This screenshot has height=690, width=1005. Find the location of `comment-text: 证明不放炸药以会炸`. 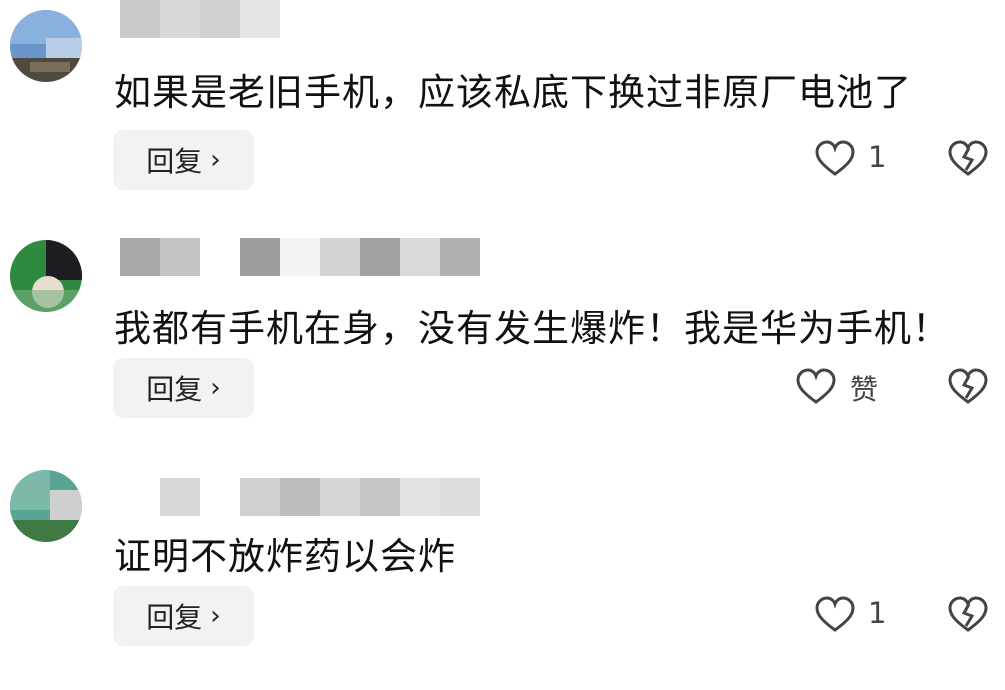

comment-text: 证明不放炸药以会炸 is located at coordinates (285, 556).